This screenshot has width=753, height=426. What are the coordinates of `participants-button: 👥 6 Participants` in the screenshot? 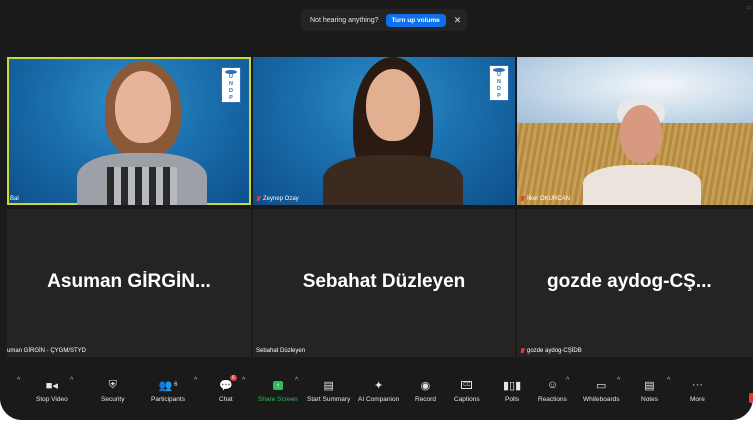 It's located at (168, 390).